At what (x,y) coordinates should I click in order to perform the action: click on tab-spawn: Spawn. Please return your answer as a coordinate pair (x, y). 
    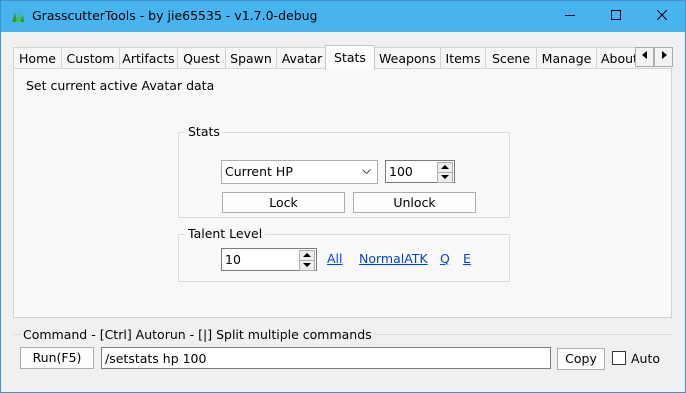
    Looking at the image, I should click on (251, 58).